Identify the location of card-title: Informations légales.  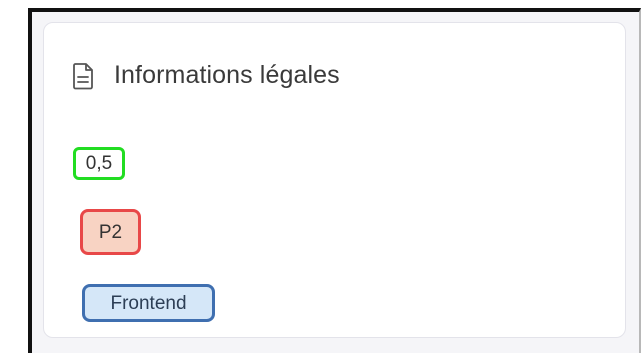
(227, 75).